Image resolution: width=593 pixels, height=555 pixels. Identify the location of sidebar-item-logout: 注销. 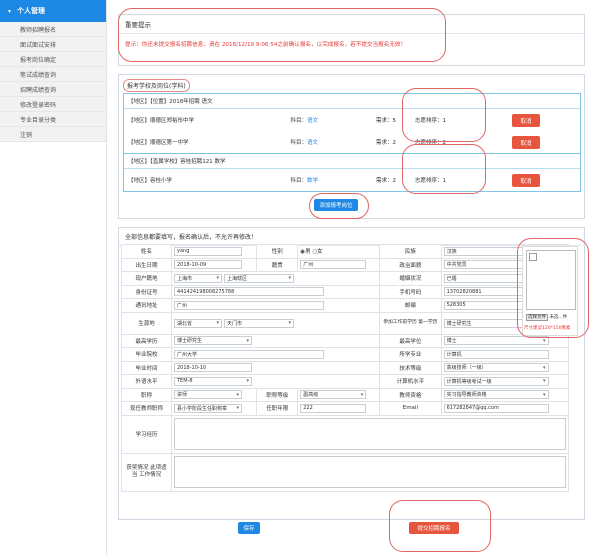
(53, 134).